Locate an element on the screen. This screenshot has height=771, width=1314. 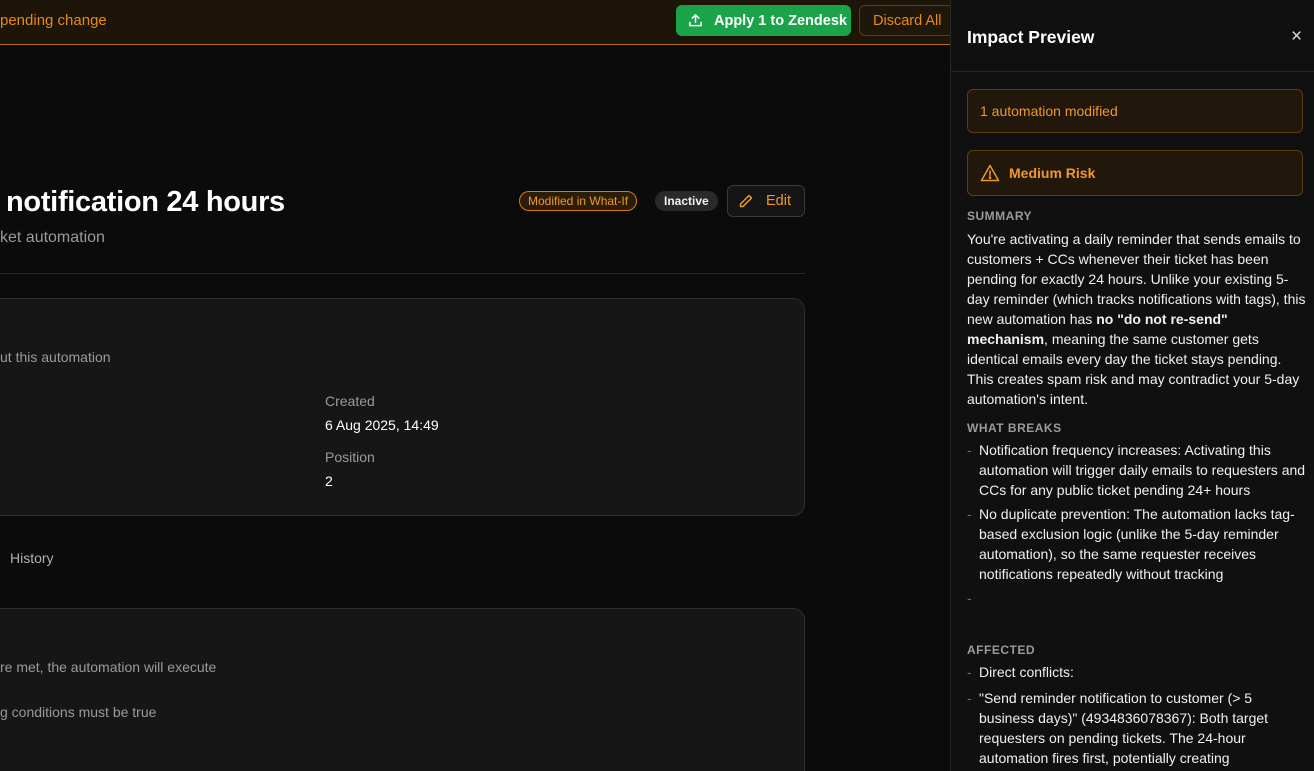
conditions-card is located at coordinates (402, 689).